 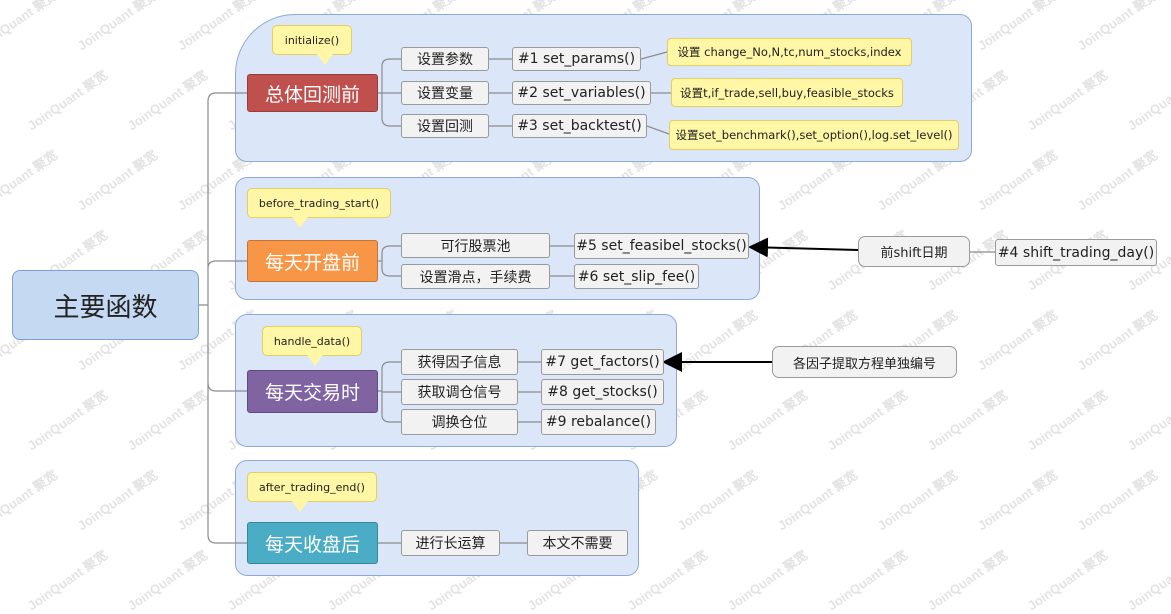 What do you see at coordinates (312, 45) in the screenshot?
I see `callout-initialize: initialize()` at bounding box center [312, 45].